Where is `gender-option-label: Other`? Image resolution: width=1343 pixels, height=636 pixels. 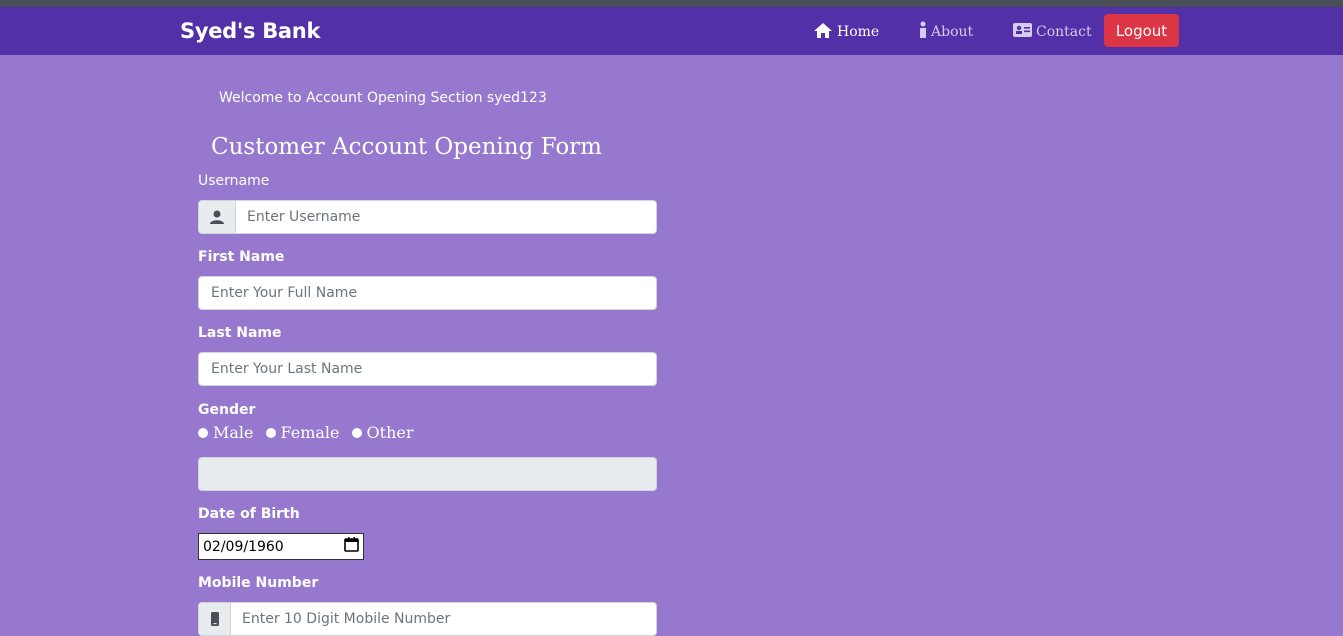 gender-option-label: Other is located at coordinates (390, 432).